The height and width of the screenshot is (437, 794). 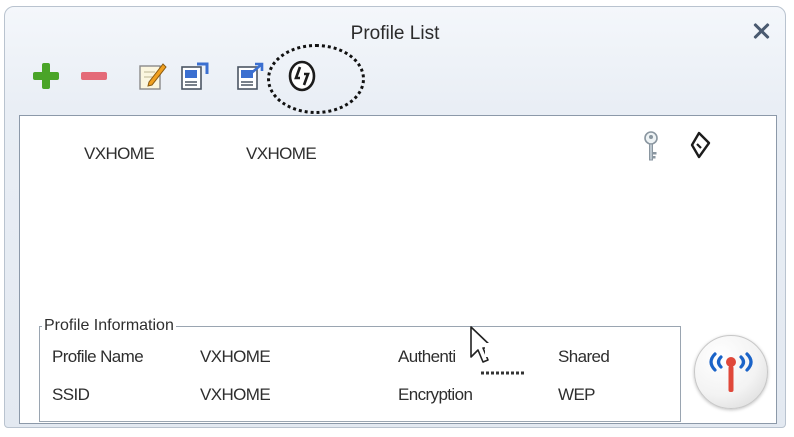 I want to click on profile-information-legend: Profile Information, so click(x=109, y=326).